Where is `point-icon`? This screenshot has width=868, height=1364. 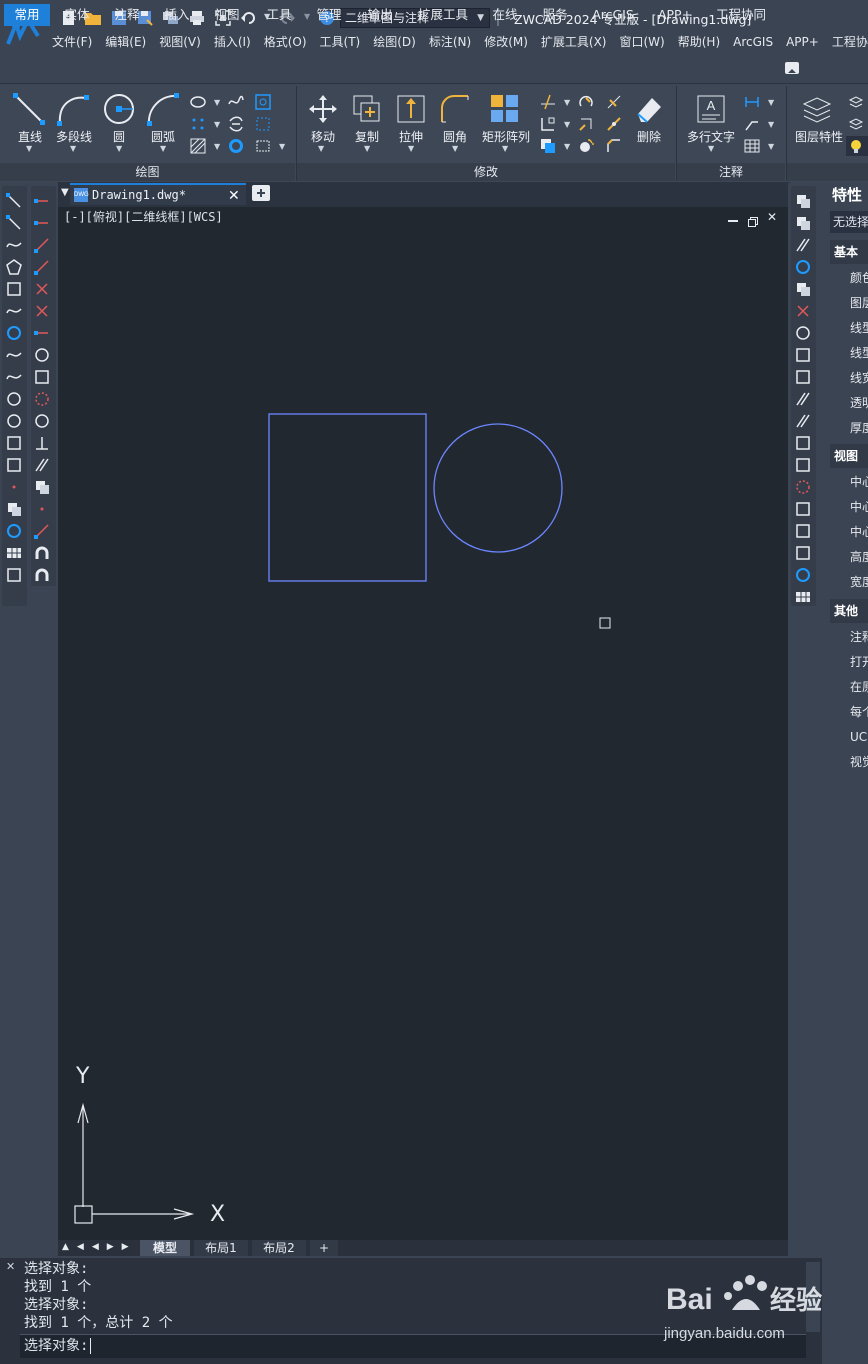 point-icon is located at coordinates (198, 124).